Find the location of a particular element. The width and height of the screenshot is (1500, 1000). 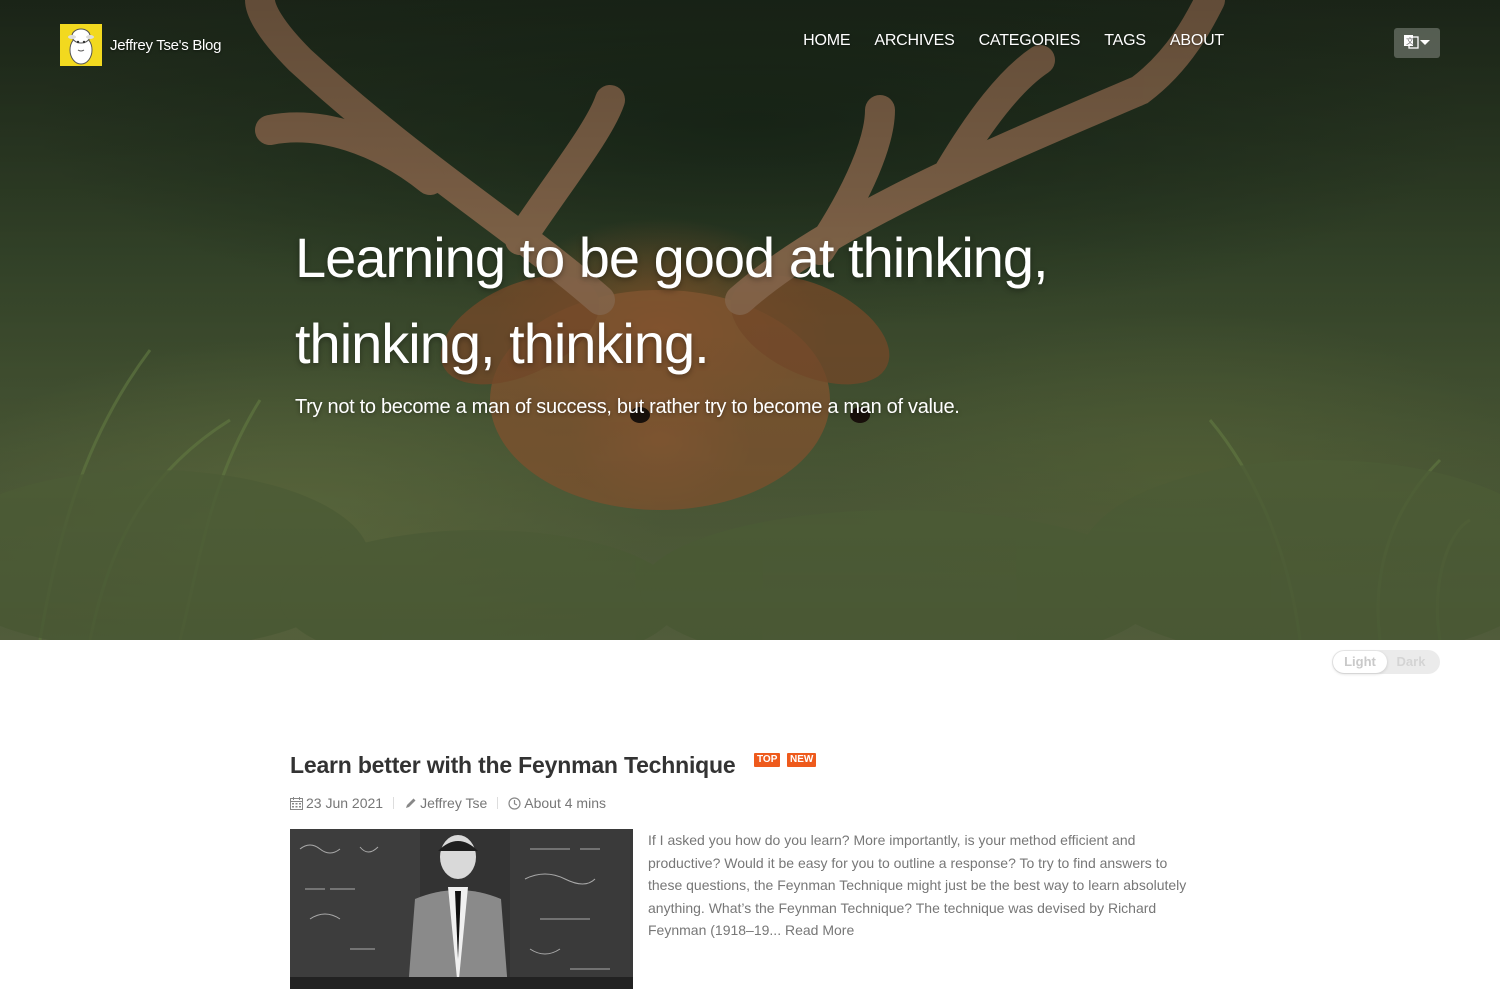

post-author-text: Jeffrey Tse is located at coordinates (454, 803).